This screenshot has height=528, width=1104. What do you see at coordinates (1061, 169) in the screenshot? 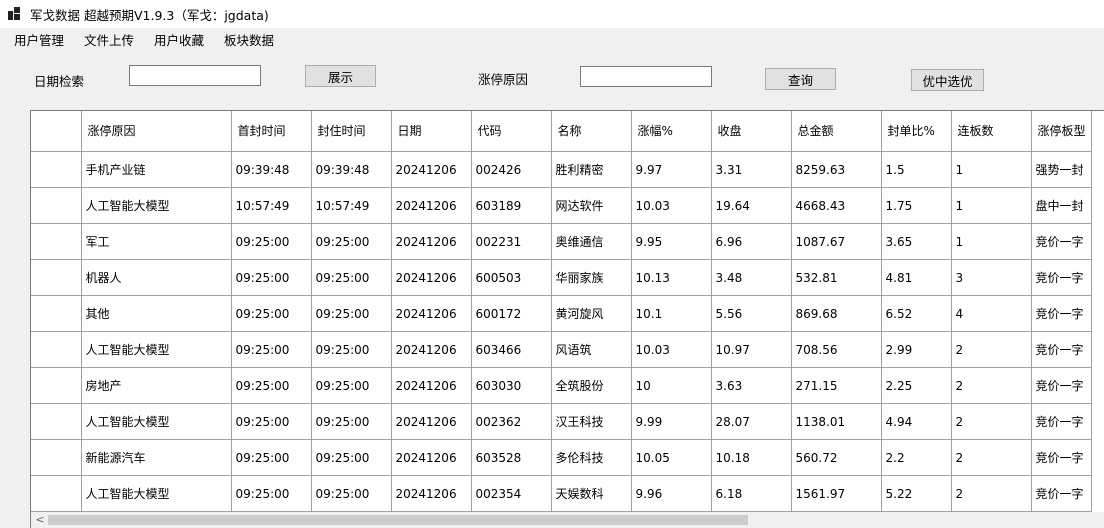
I see `board-type-cell: 强势一封` at bounding box center [1061, 169].